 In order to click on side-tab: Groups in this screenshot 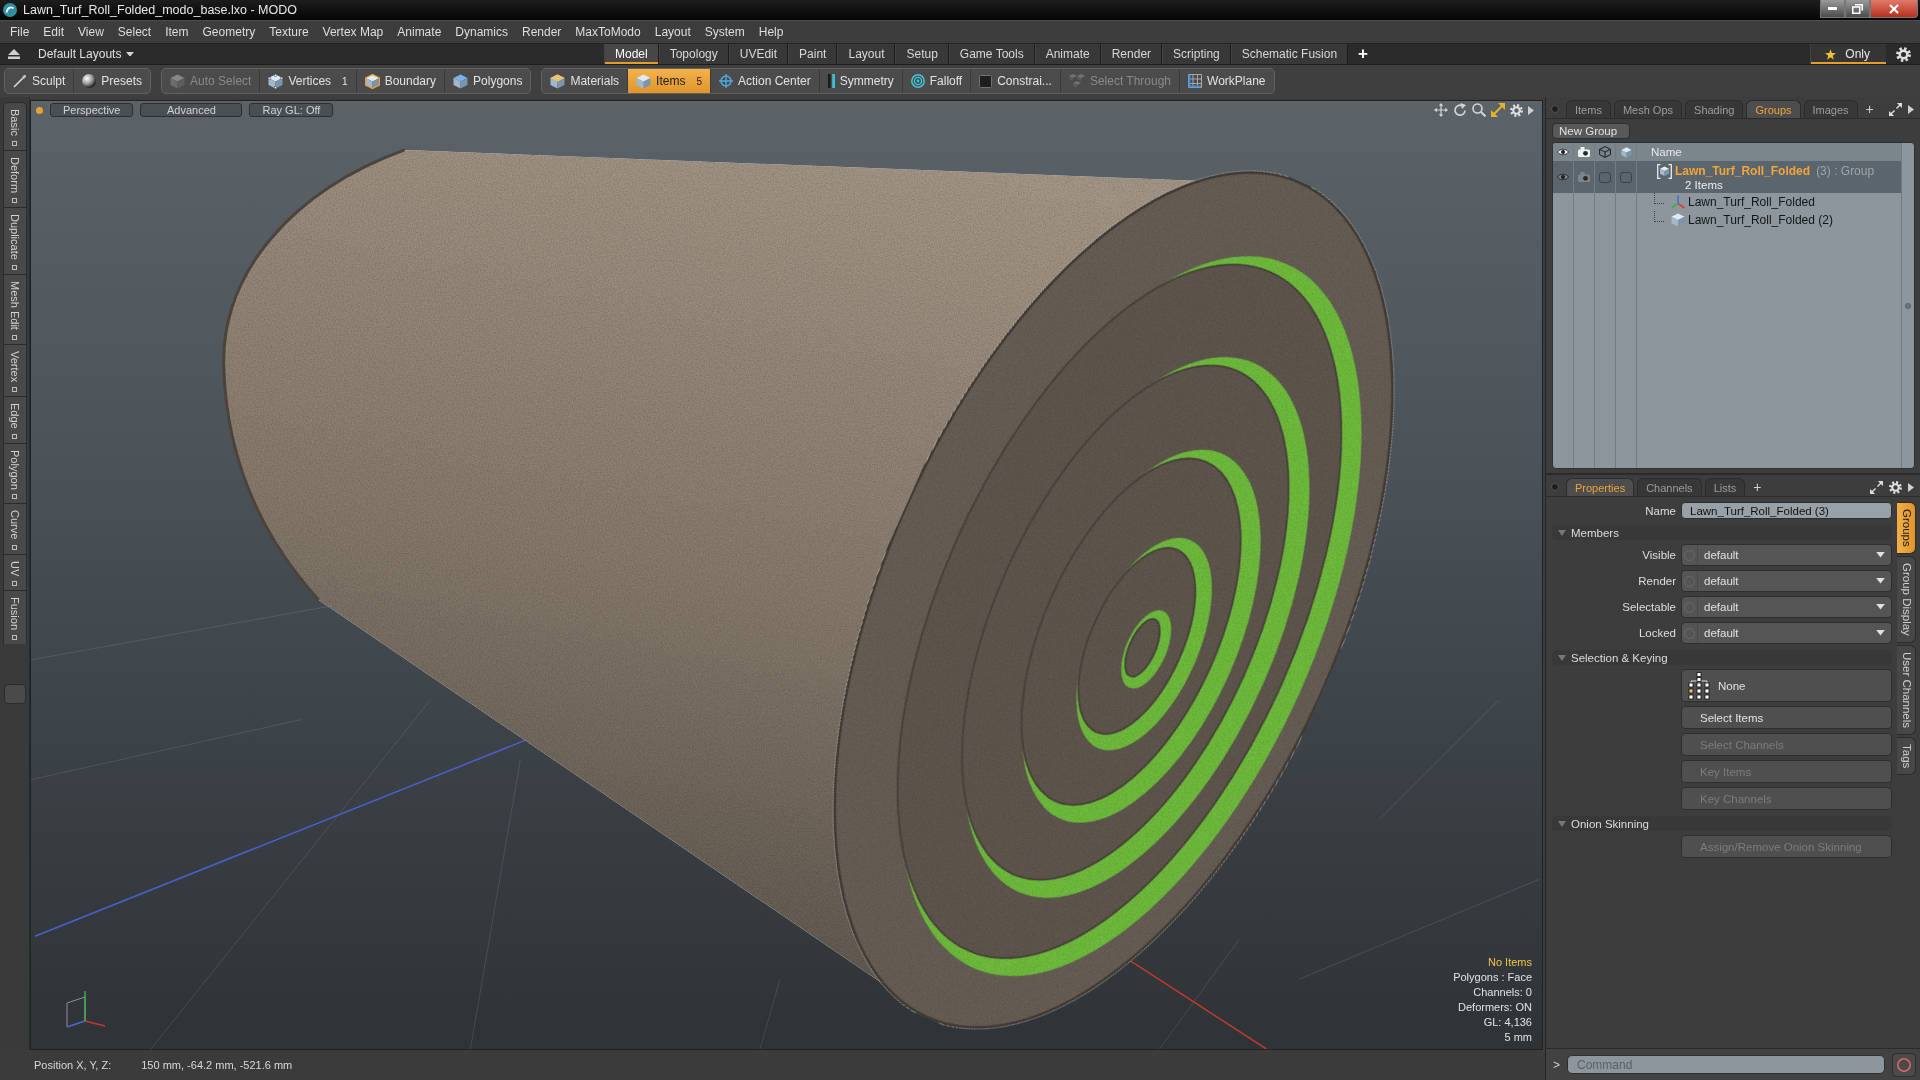, I will do `click(1906, 528)`.